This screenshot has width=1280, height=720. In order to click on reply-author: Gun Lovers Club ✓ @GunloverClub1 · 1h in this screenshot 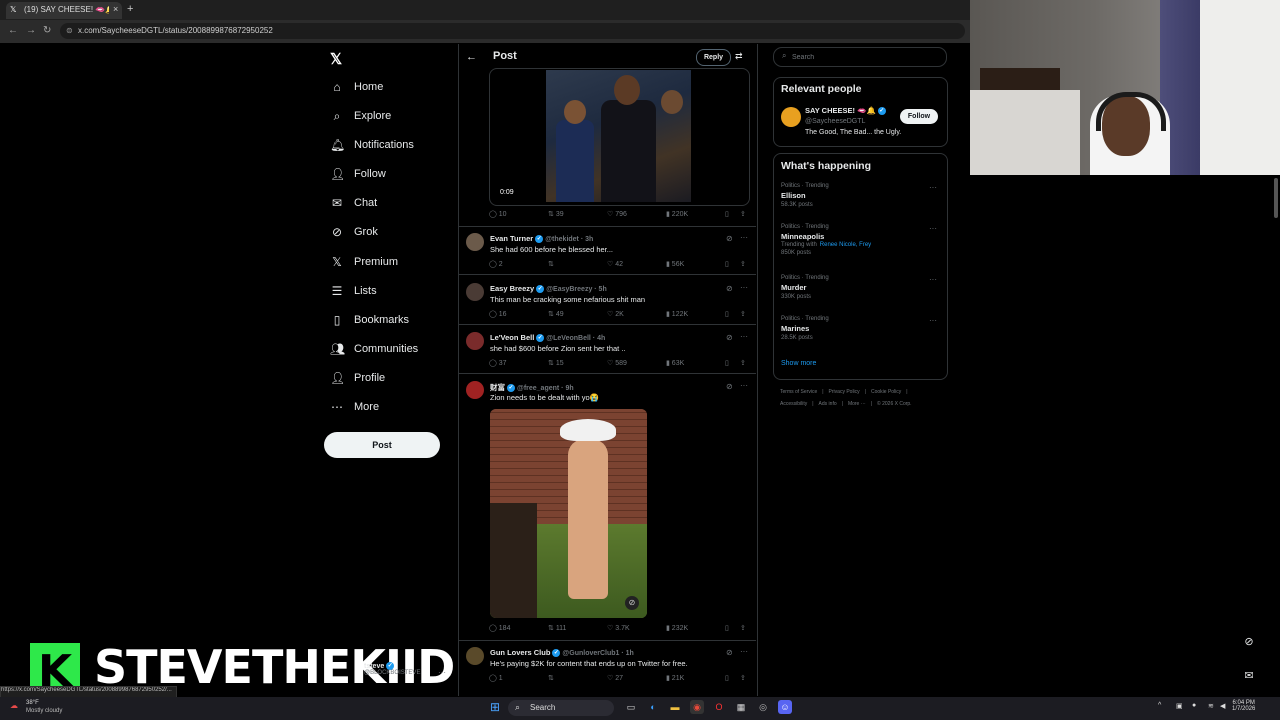, I will do `click(562, 653)`.